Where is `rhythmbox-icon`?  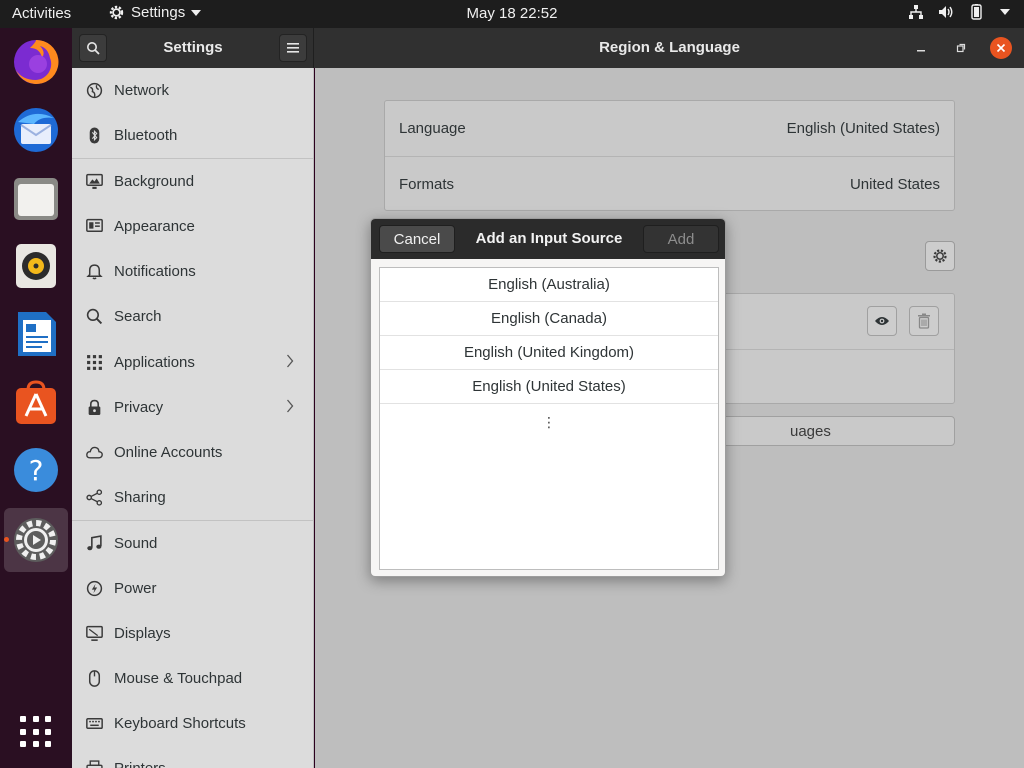
rhythmbox-icon is located at coordinates (36, 266).